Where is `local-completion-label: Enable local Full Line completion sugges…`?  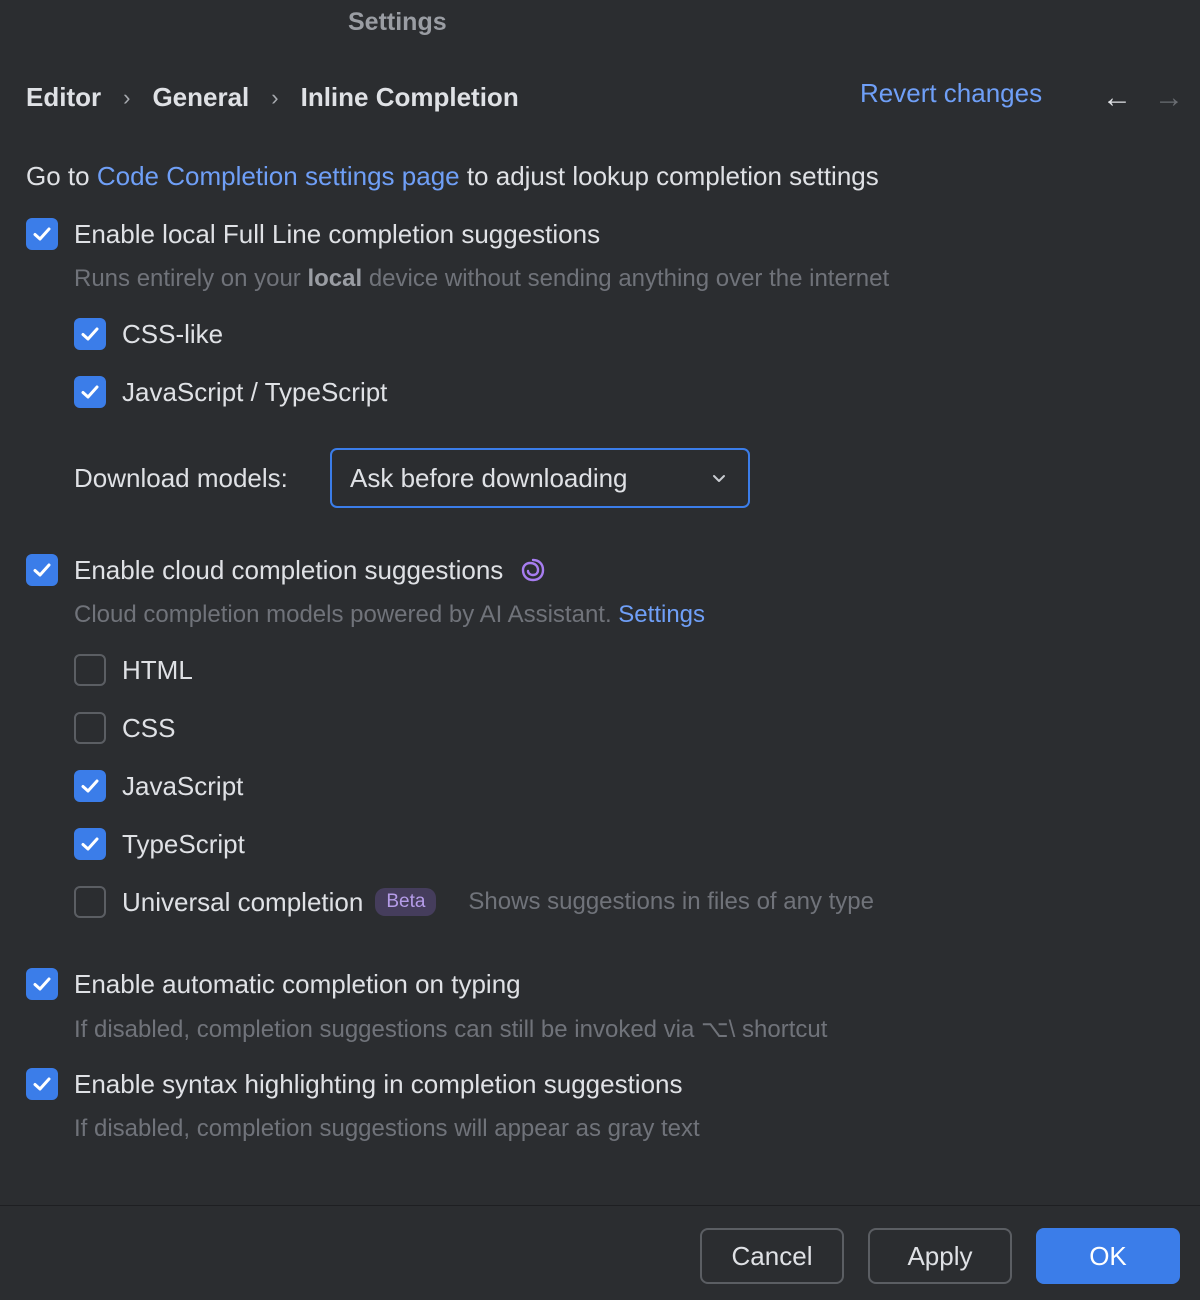 local-completion-label: Enable local Full Line completion sugges… is located at coordinates (337, 233).